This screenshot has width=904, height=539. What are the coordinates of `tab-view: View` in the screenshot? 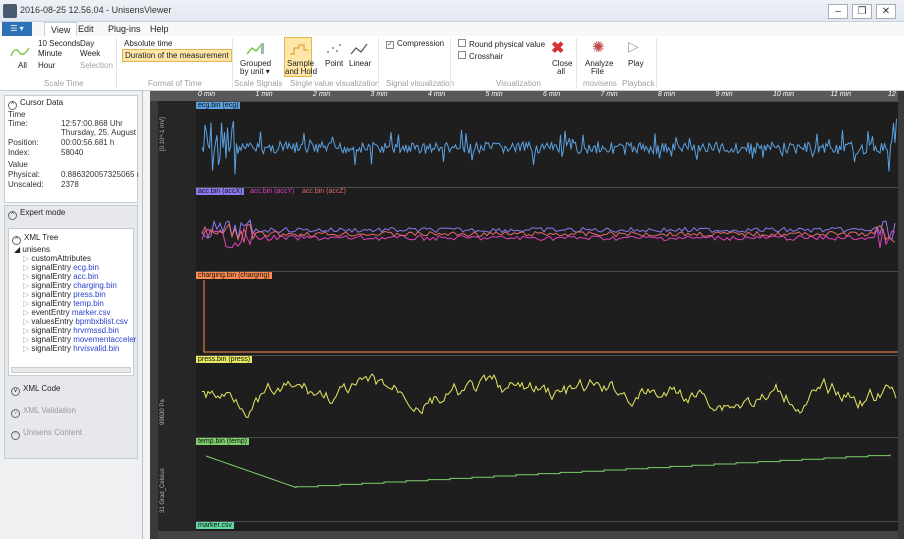 It's located at (61, 29).